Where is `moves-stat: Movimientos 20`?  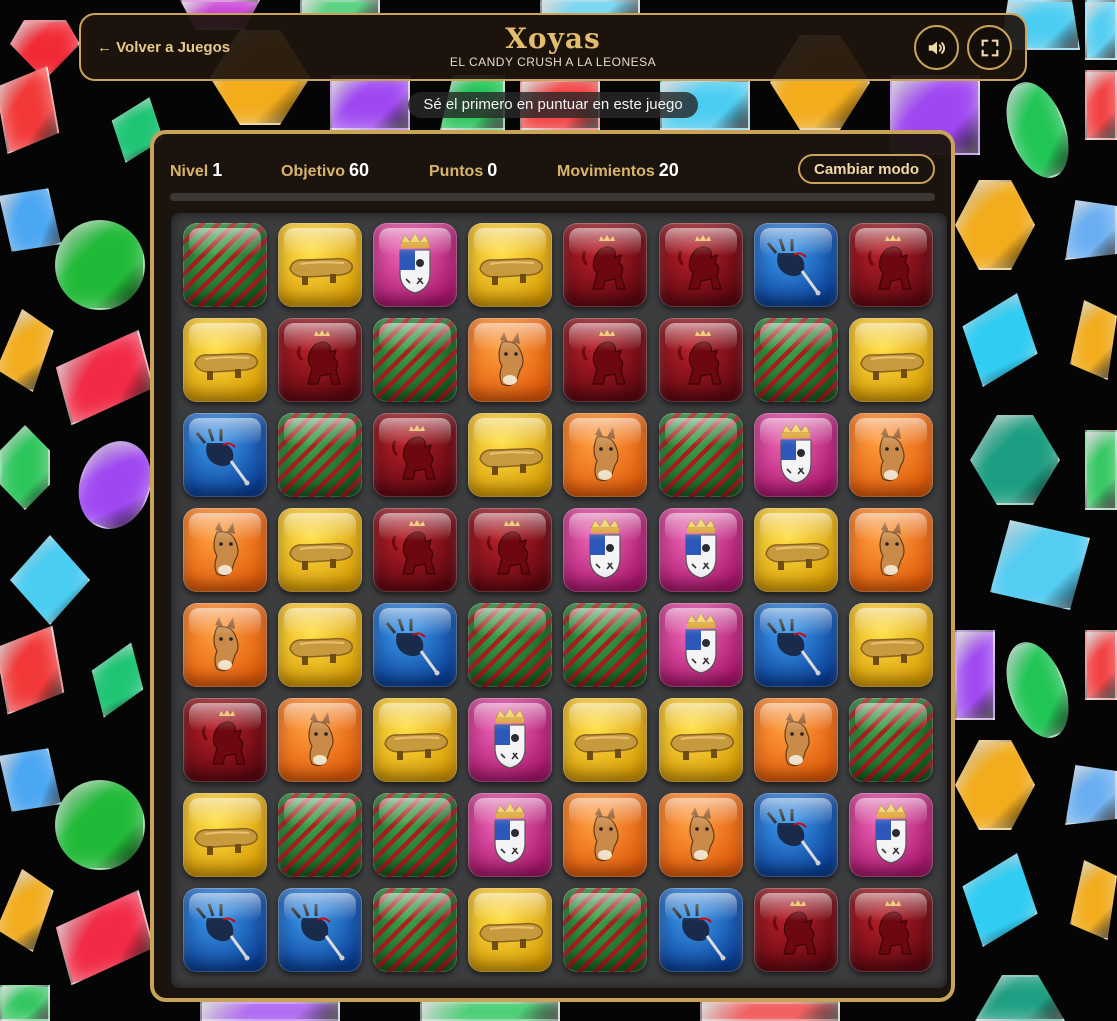 moves-stat: Movimientos 20 is located at coordinates (618, 170).